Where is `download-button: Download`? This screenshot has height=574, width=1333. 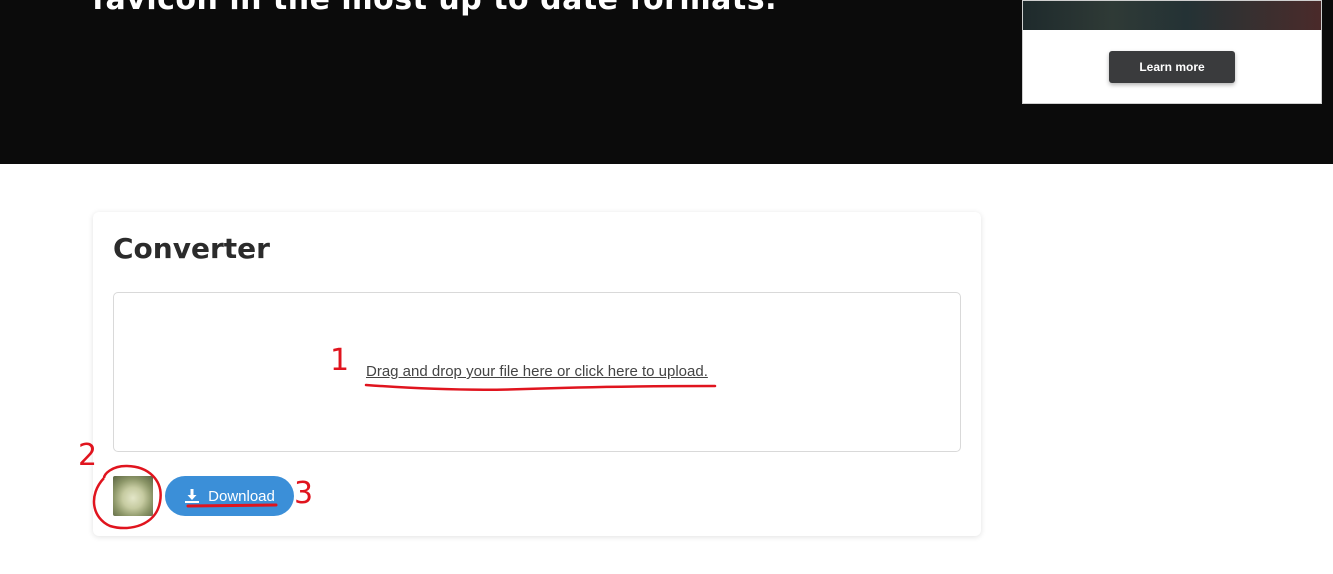
download-button: Download is located at coordinates (229, 496).